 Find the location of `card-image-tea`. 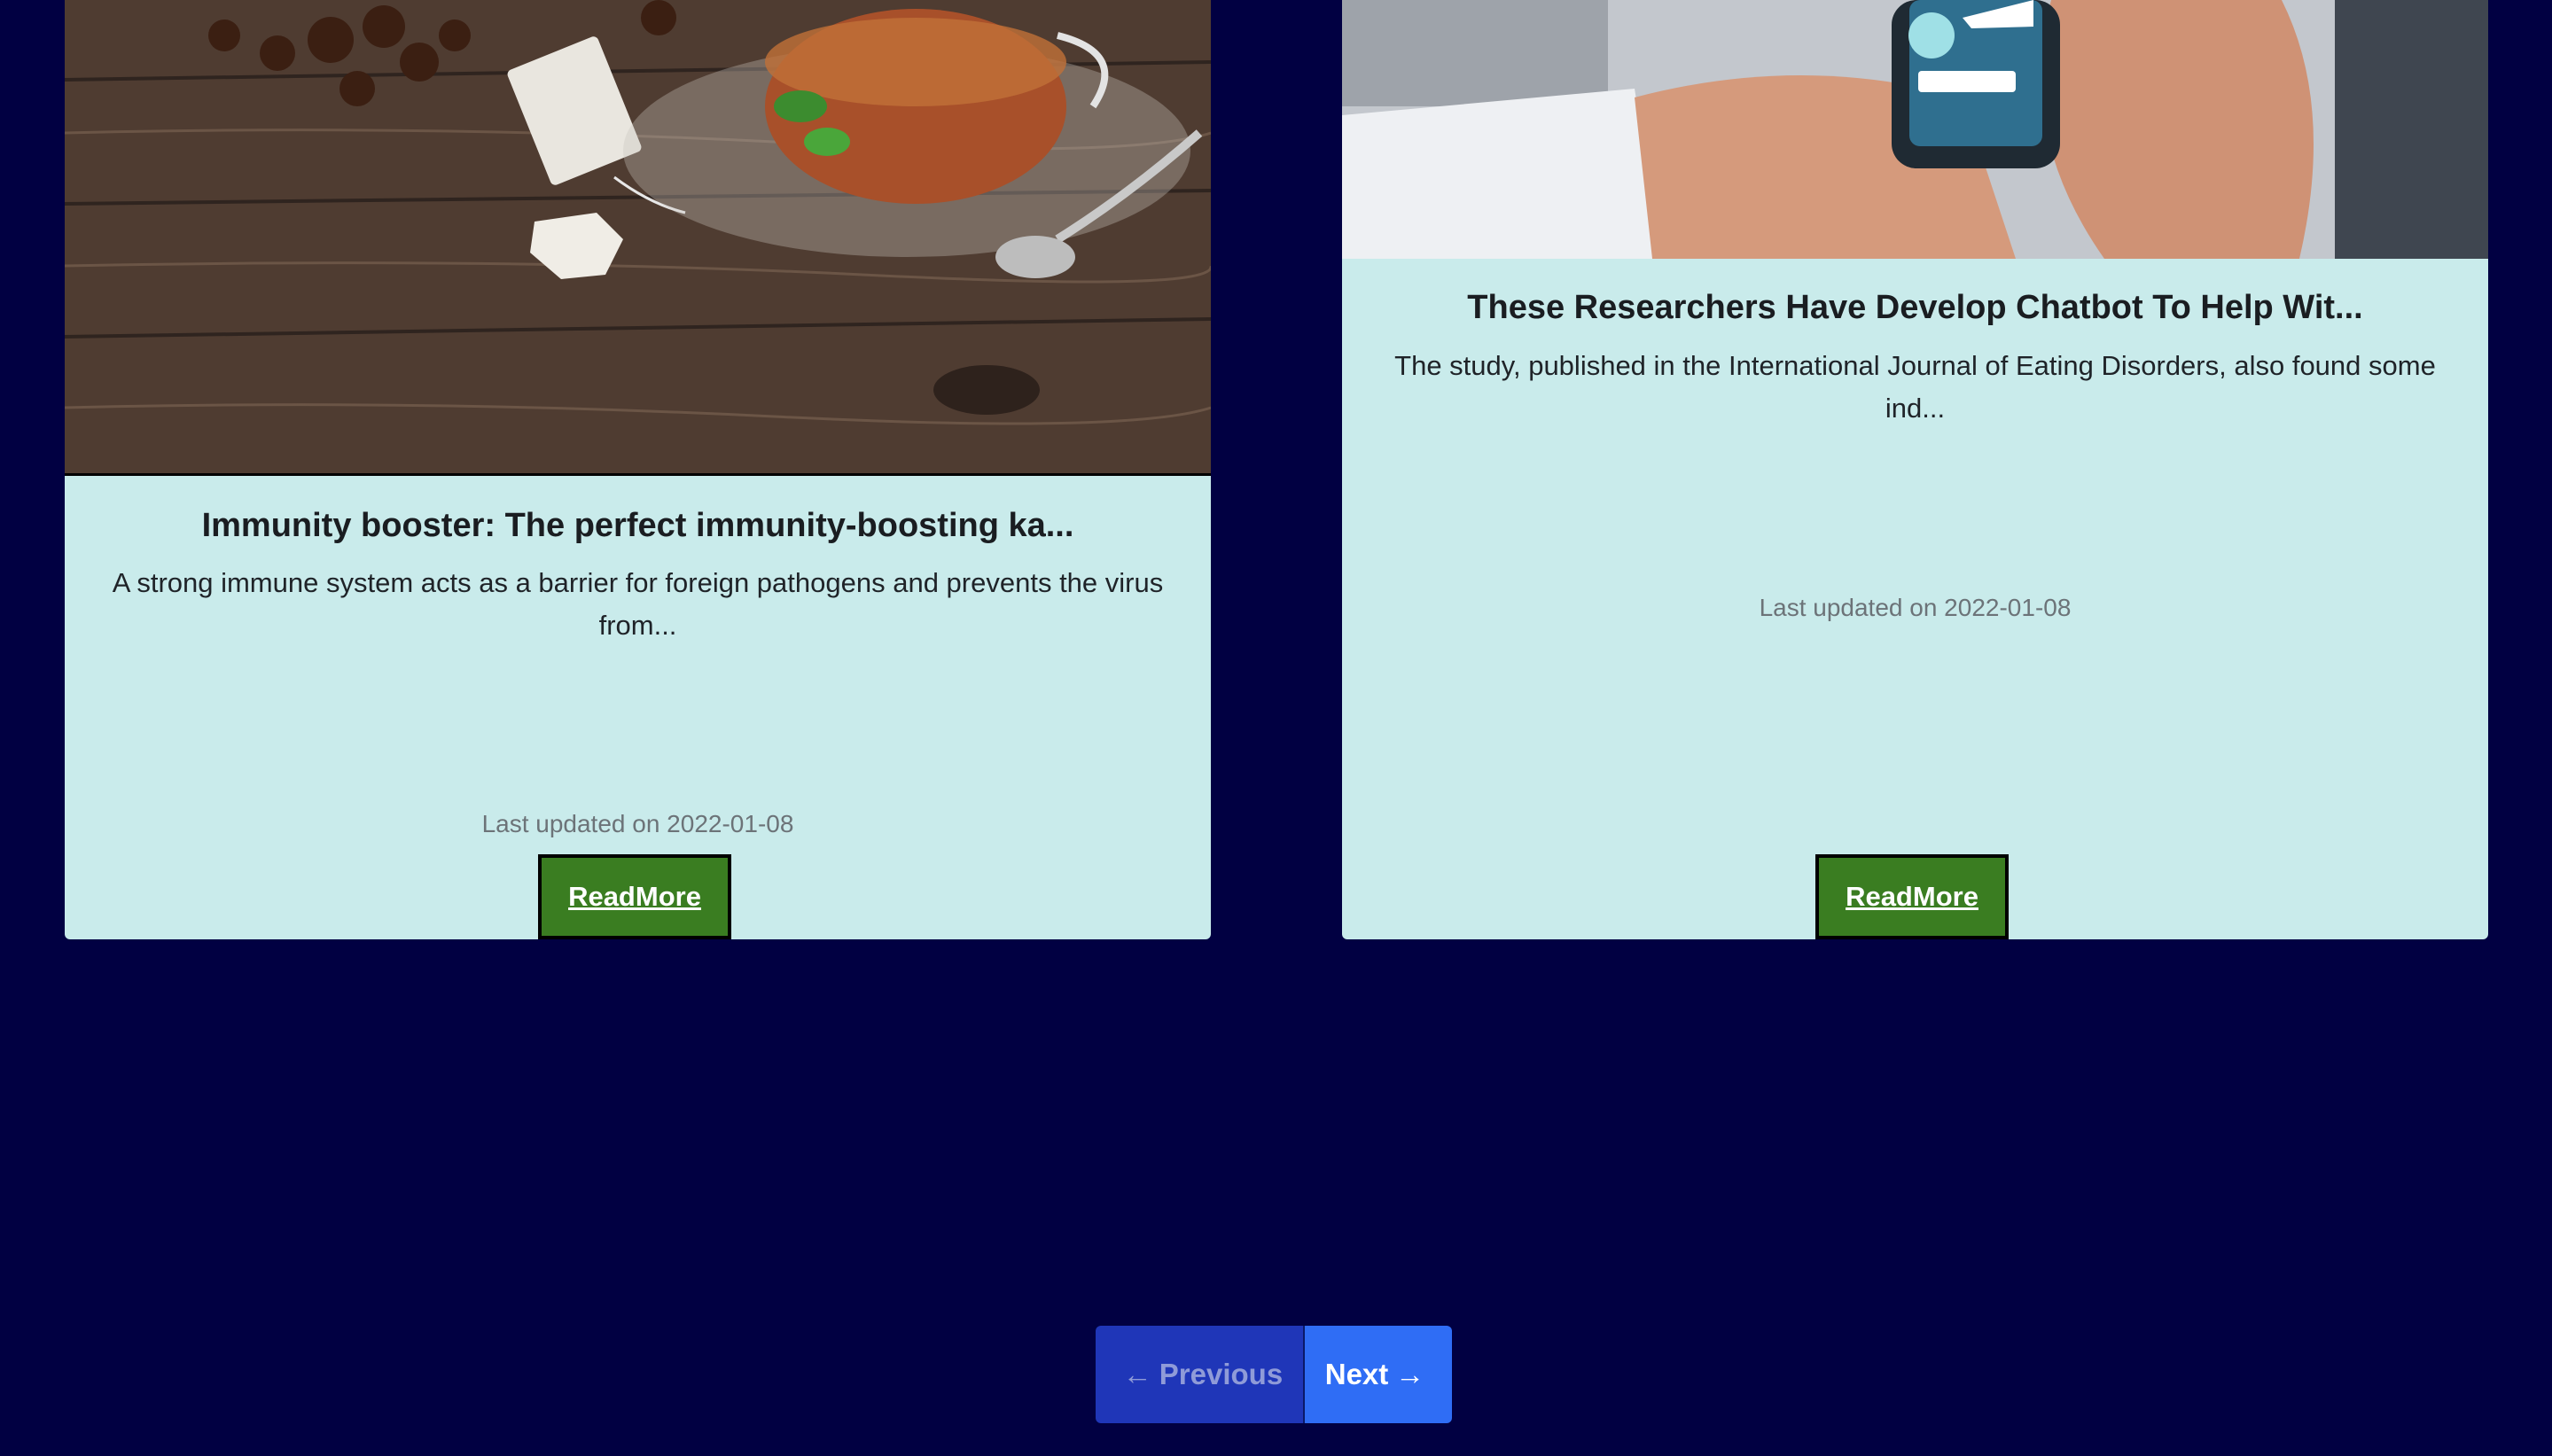

card-image-tea is located at coordinates (638, 238).